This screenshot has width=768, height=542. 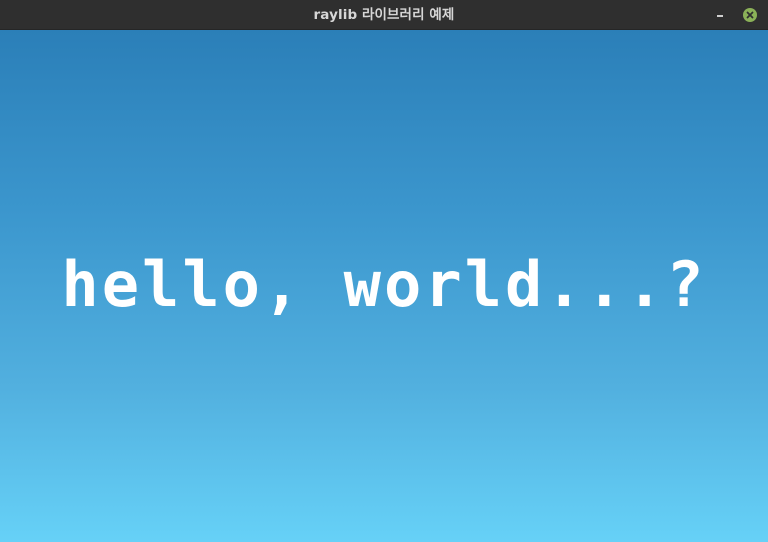 I want to click on minimize-icon, so click(x=720, y=16).